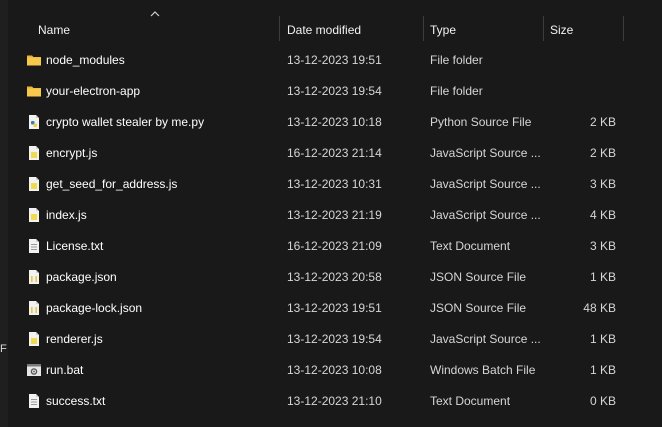  I want to click on file-name: index.js, so click(66, 215).